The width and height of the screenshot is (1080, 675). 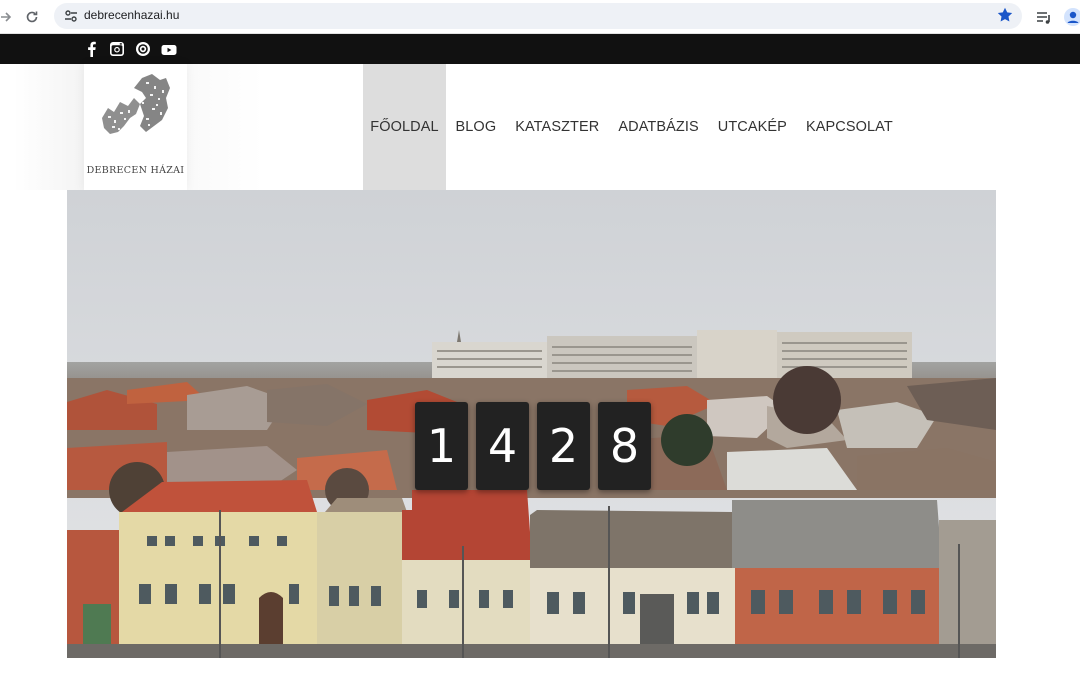 What do you see at coordinates (752, 127) in the screenshot?
I see `menu-item-utcakep: UTCAKÉP` at bounding box center [752, 127].